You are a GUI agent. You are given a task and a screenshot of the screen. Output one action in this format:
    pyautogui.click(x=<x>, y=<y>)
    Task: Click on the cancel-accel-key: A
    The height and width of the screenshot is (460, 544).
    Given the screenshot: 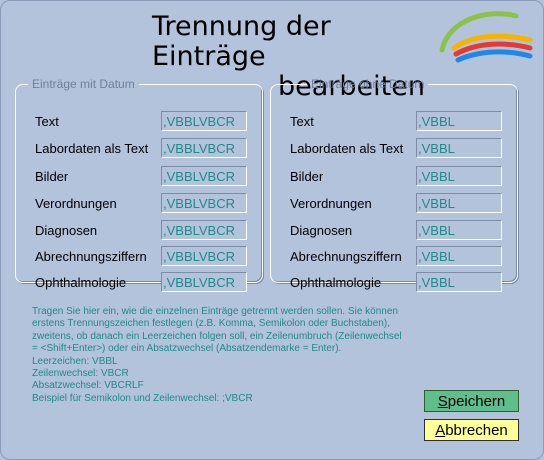 What is the action you would take?
    pyautogui.click(x=440, y=430)
    